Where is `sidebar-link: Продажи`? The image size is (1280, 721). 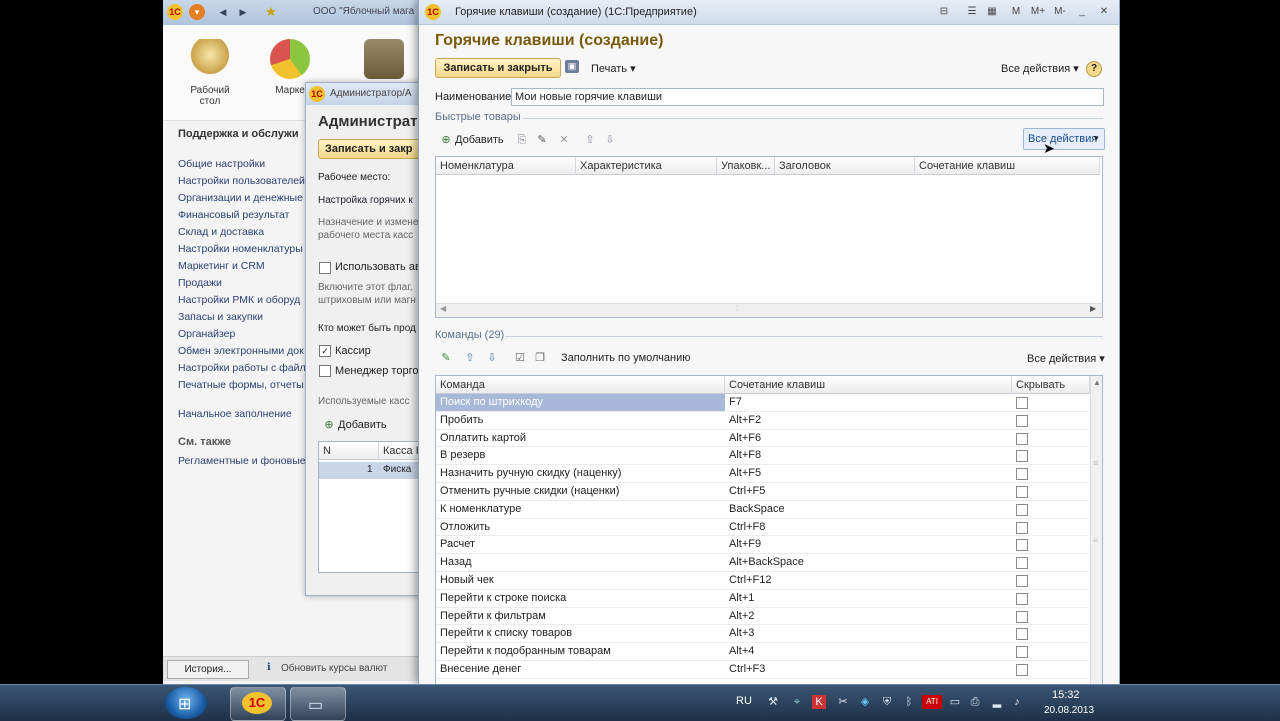
sidebar-link: Продажи is located at coordinates (243, 283).